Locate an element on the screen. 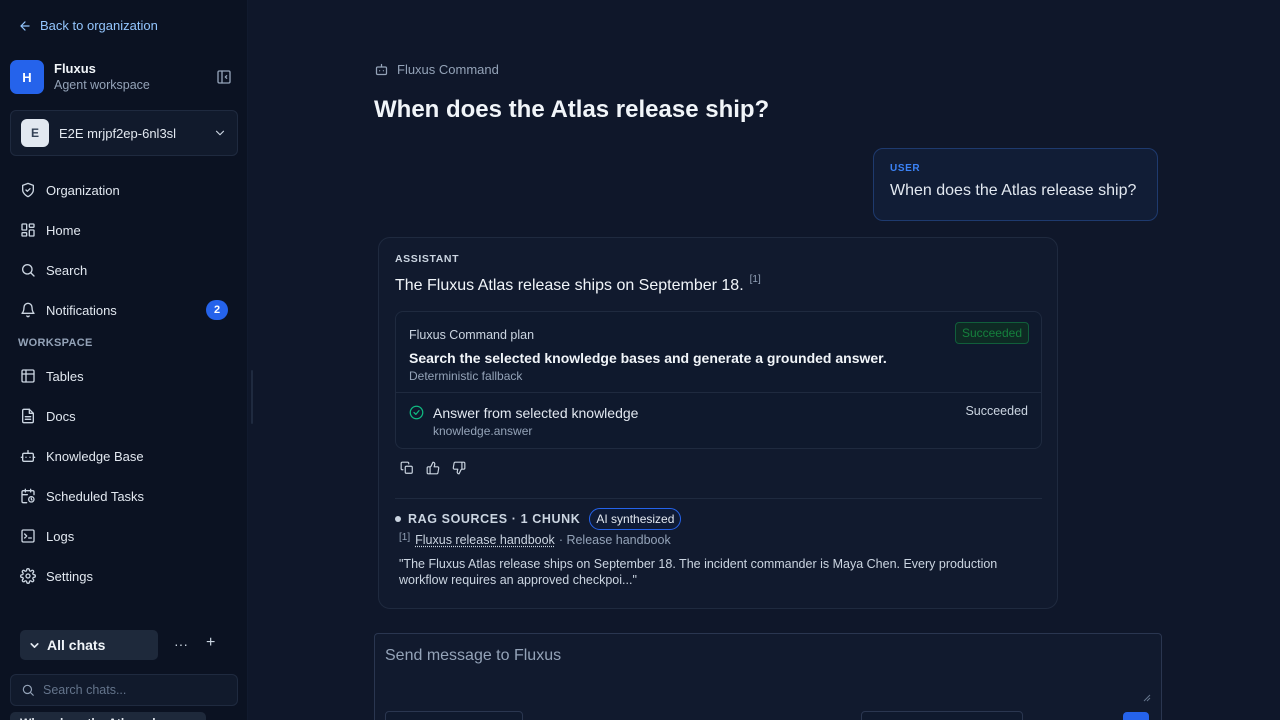 This screenshot has width=1280, height=720. message-input is located at coordinates (768, 669).